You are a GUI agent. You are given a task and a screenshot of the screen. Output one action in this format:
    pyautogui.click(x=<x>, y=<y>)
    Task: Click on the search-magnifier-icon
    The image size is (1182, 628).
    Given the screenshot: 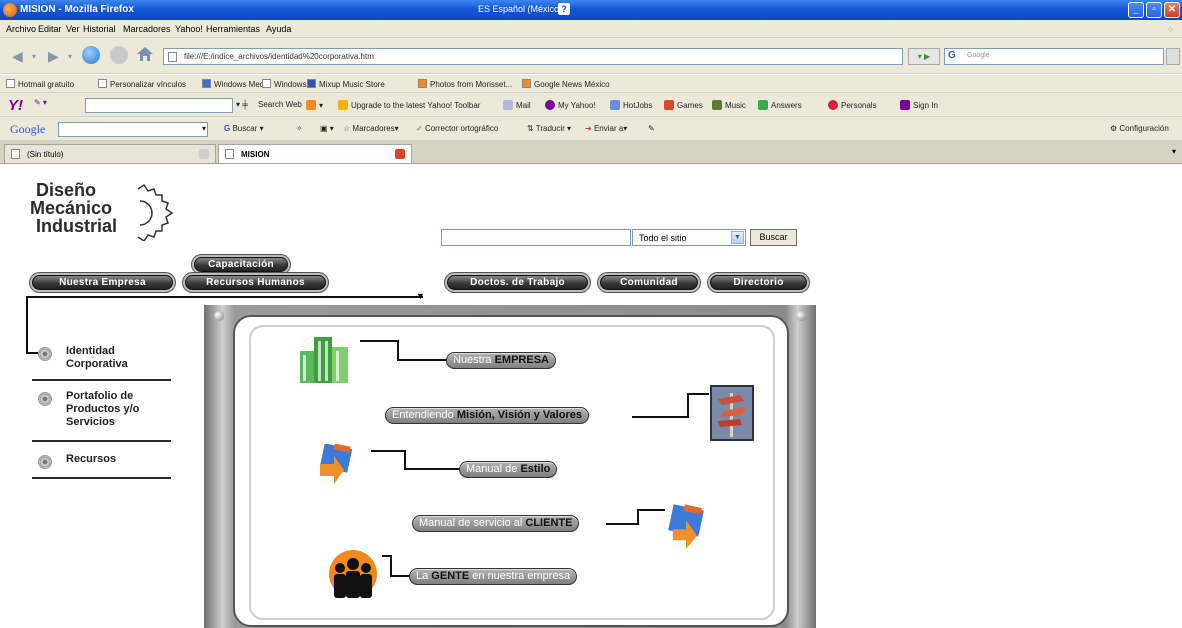 What is the action you would take?
    pyautogui.click(x=1173, y=56)
    